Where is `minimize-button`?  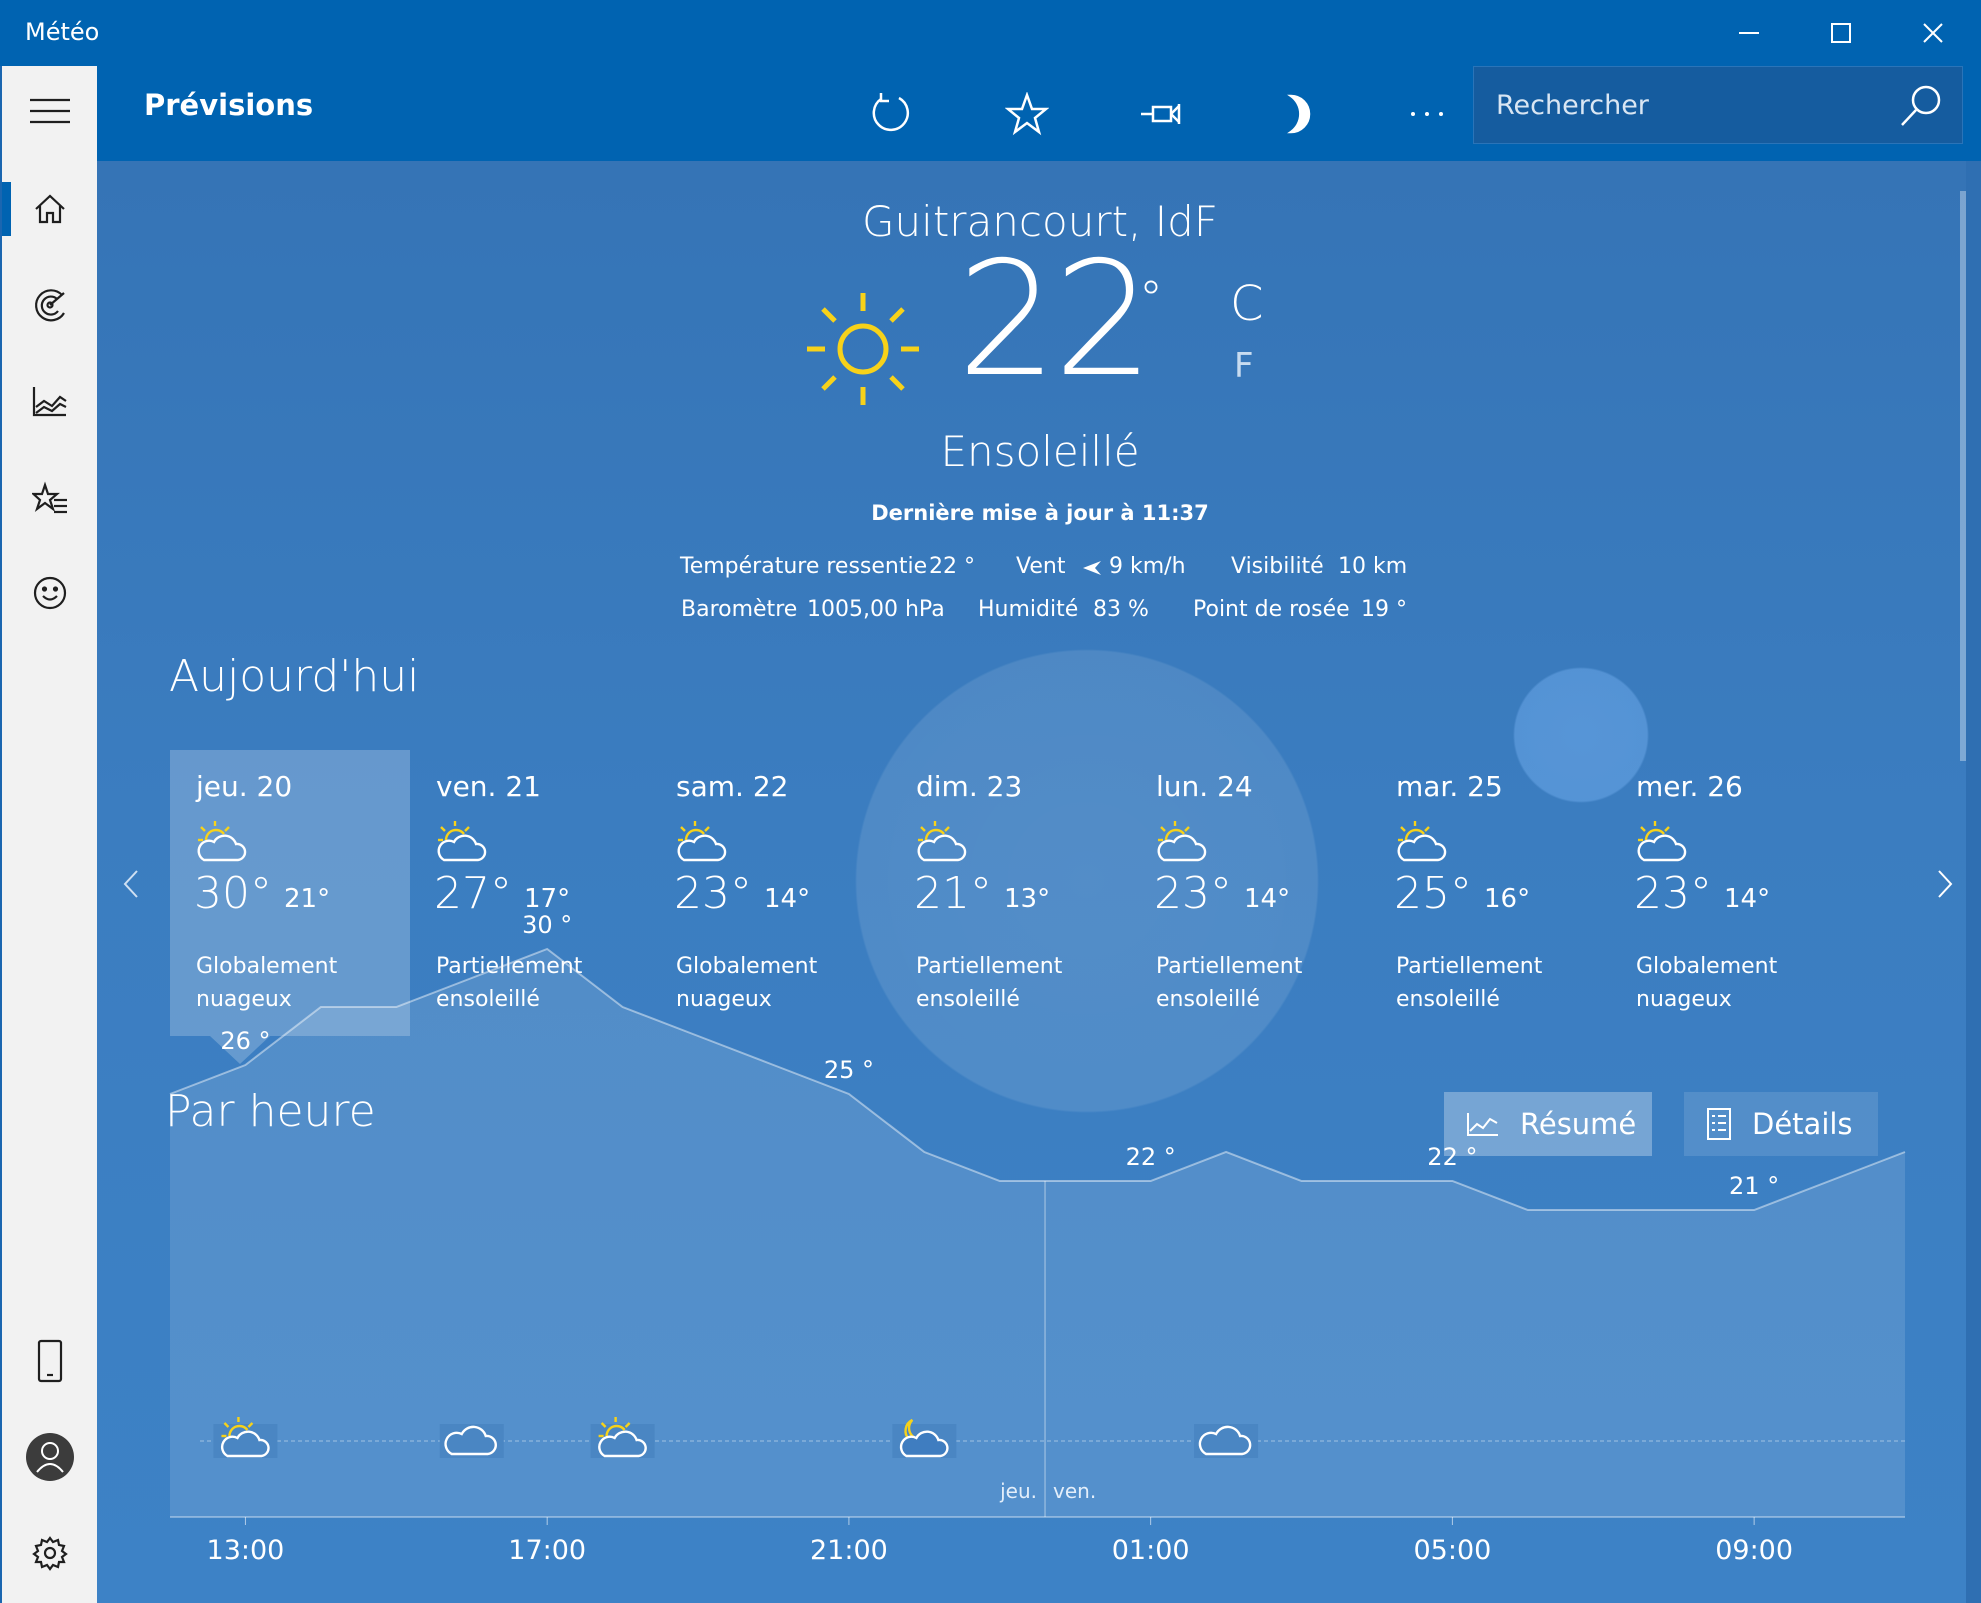 minimize-button is located at coordinates (1749, 33).